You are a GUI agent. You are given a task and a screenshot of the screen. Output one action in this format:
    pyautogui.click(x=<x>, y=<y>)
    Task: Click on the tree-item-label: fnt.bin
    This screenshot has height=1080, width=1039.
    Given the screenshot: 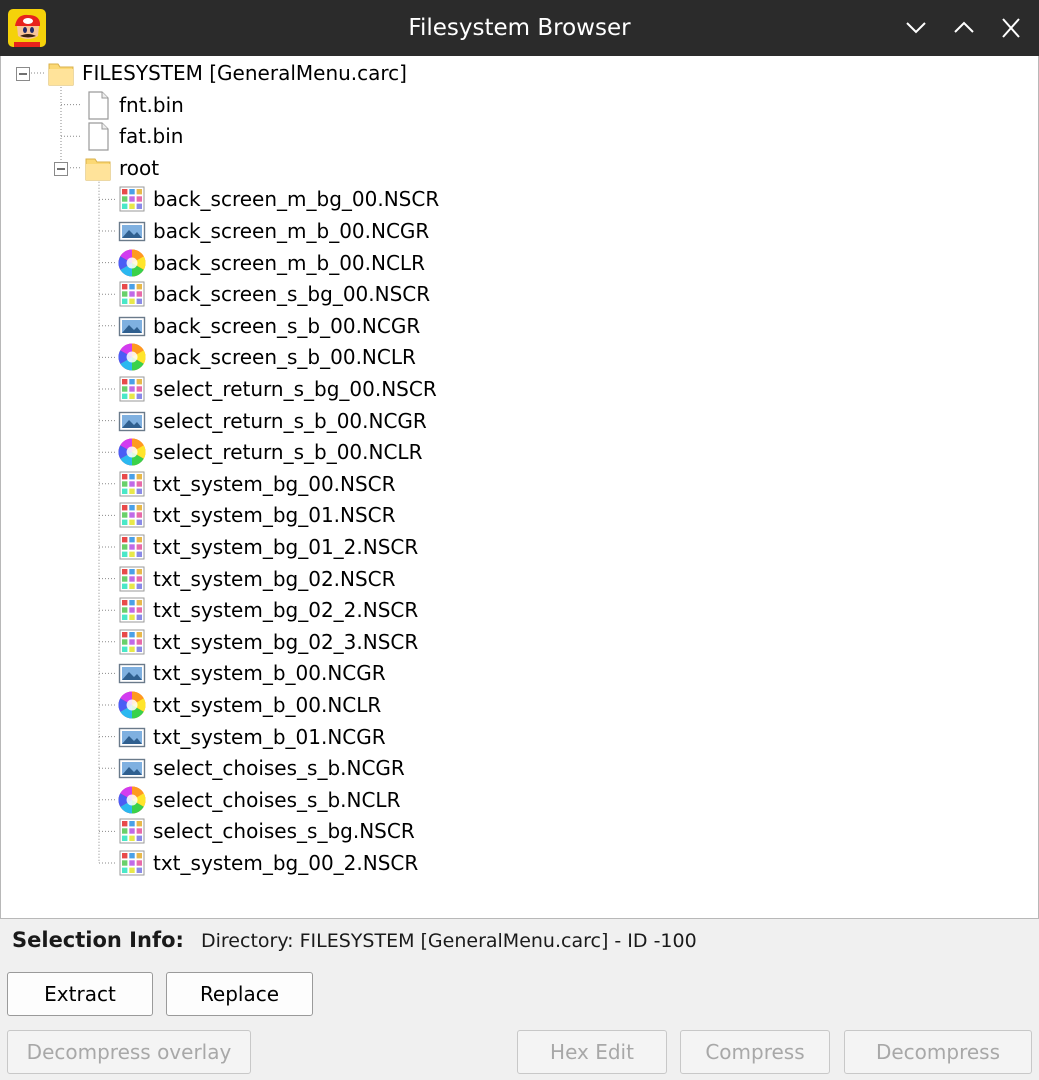 What is the action you would take?
    pyautogui.click(x=151, y=104)
    